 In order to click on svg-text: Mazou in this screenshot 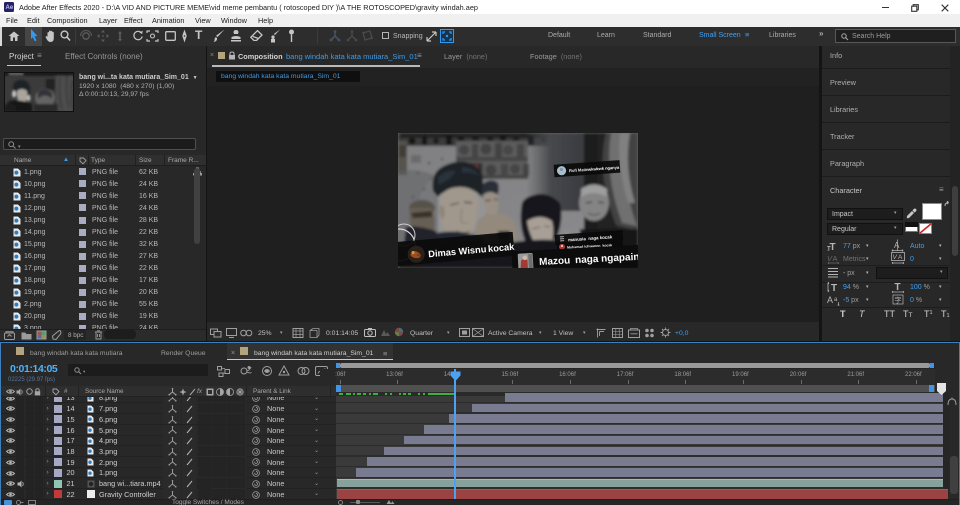, I will do `click(555, 261)`.